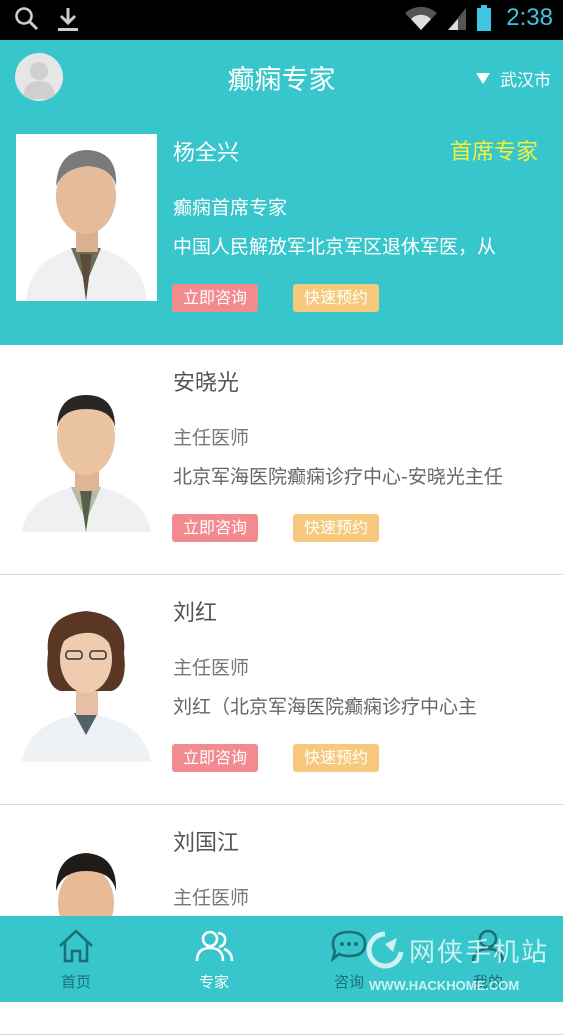 Image resolution: width=563 pixels, height=1035 pixels. Describe the element at coordinates (385, 950) in the screenshot. I see `watermark-logo-icon` at that location.